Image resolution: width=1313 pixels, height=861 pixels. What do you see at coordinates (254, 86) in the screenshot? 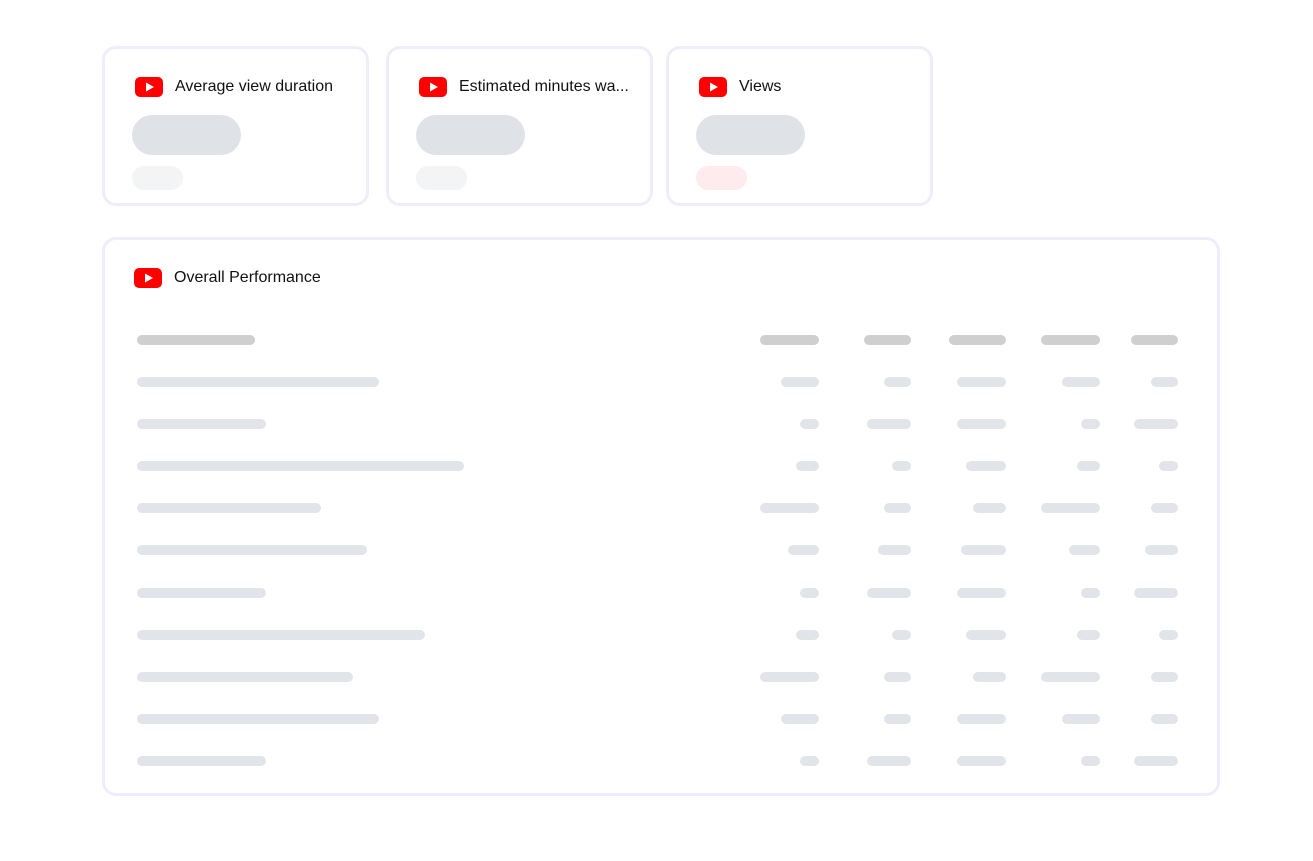
I see `metric-title: Average view duration` at bounding box center [254, 86].